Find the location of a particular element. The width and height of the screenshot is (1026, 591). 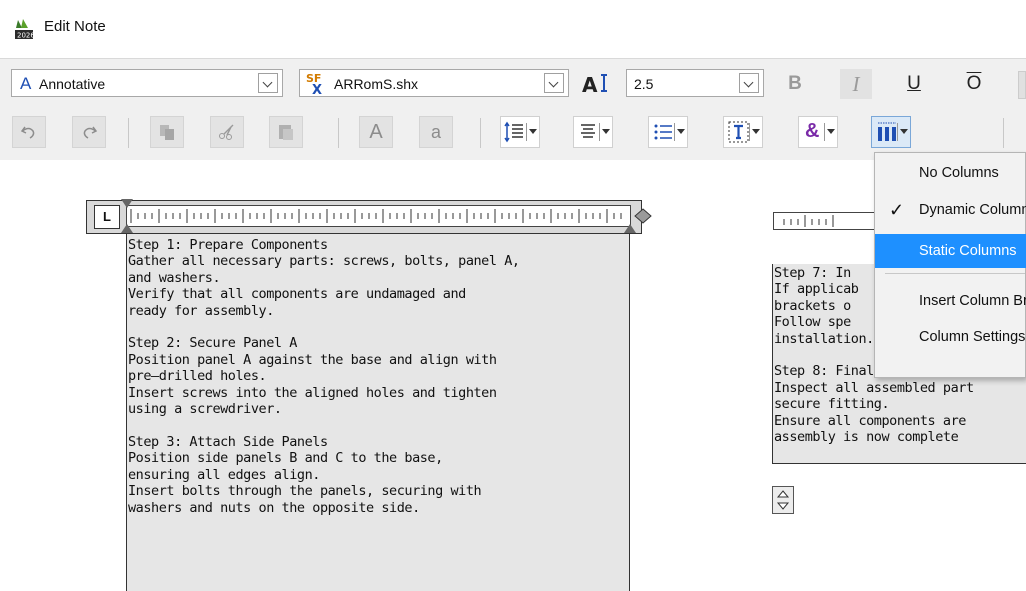

cut-icon is located at coordinates (226, 132).